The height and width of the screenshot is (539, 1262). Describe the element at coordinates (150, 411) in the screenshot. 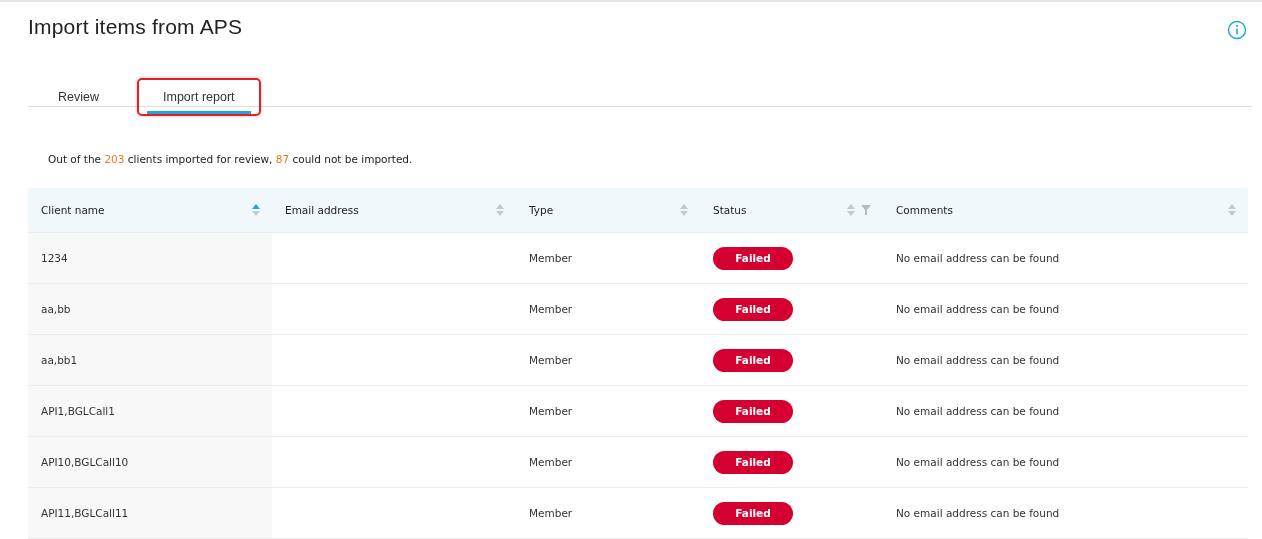

I see `table-cell: API1,BGLCall1` at that location.